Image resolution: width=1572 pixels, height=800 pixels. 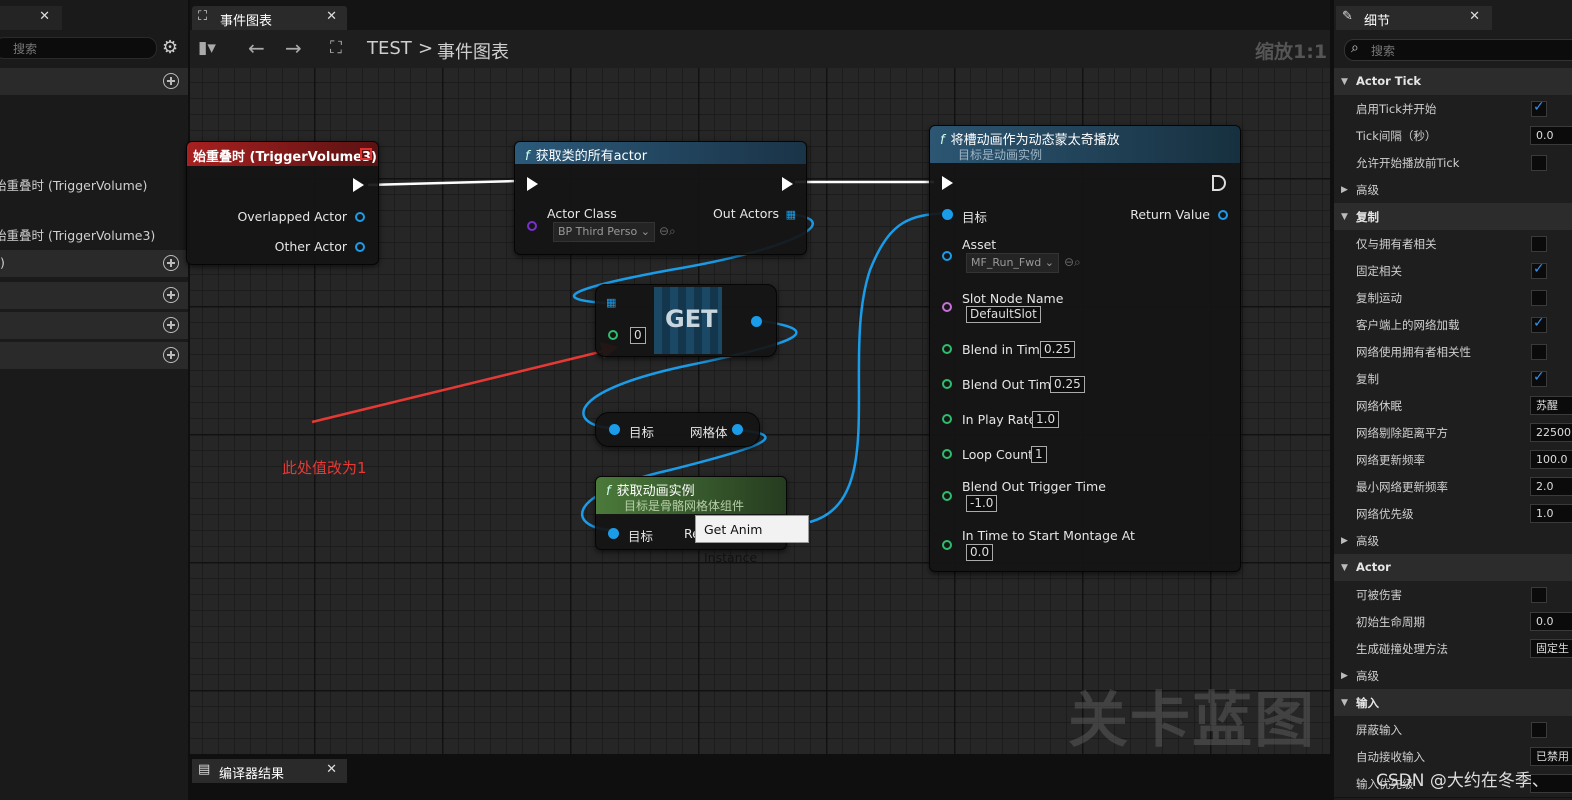 I want to click on details-property-row: 网络使用拥有者相关性, so click(x=1453, y=352).